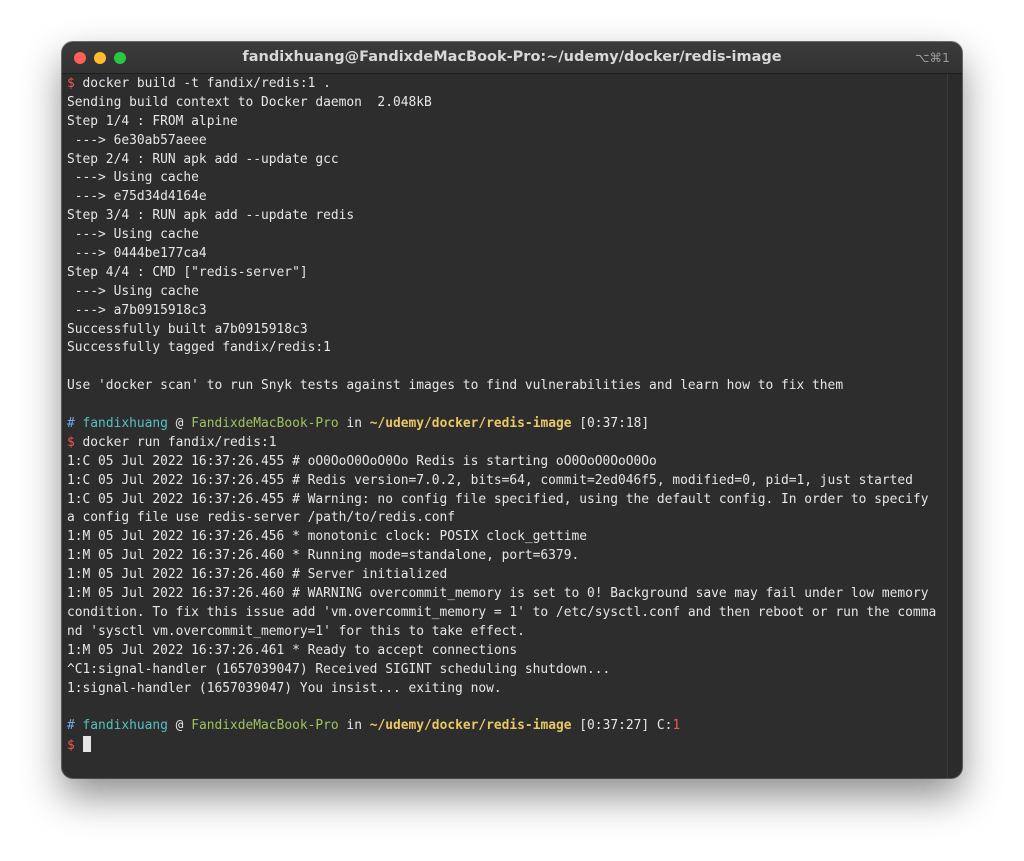 This screenshot has width=1024, height=861. What do you see at coordinates (507, 84) in the screenshot?
I see `command-line: $ docker build -t fandix/redis:1 .` at bounding box center [507, 84].